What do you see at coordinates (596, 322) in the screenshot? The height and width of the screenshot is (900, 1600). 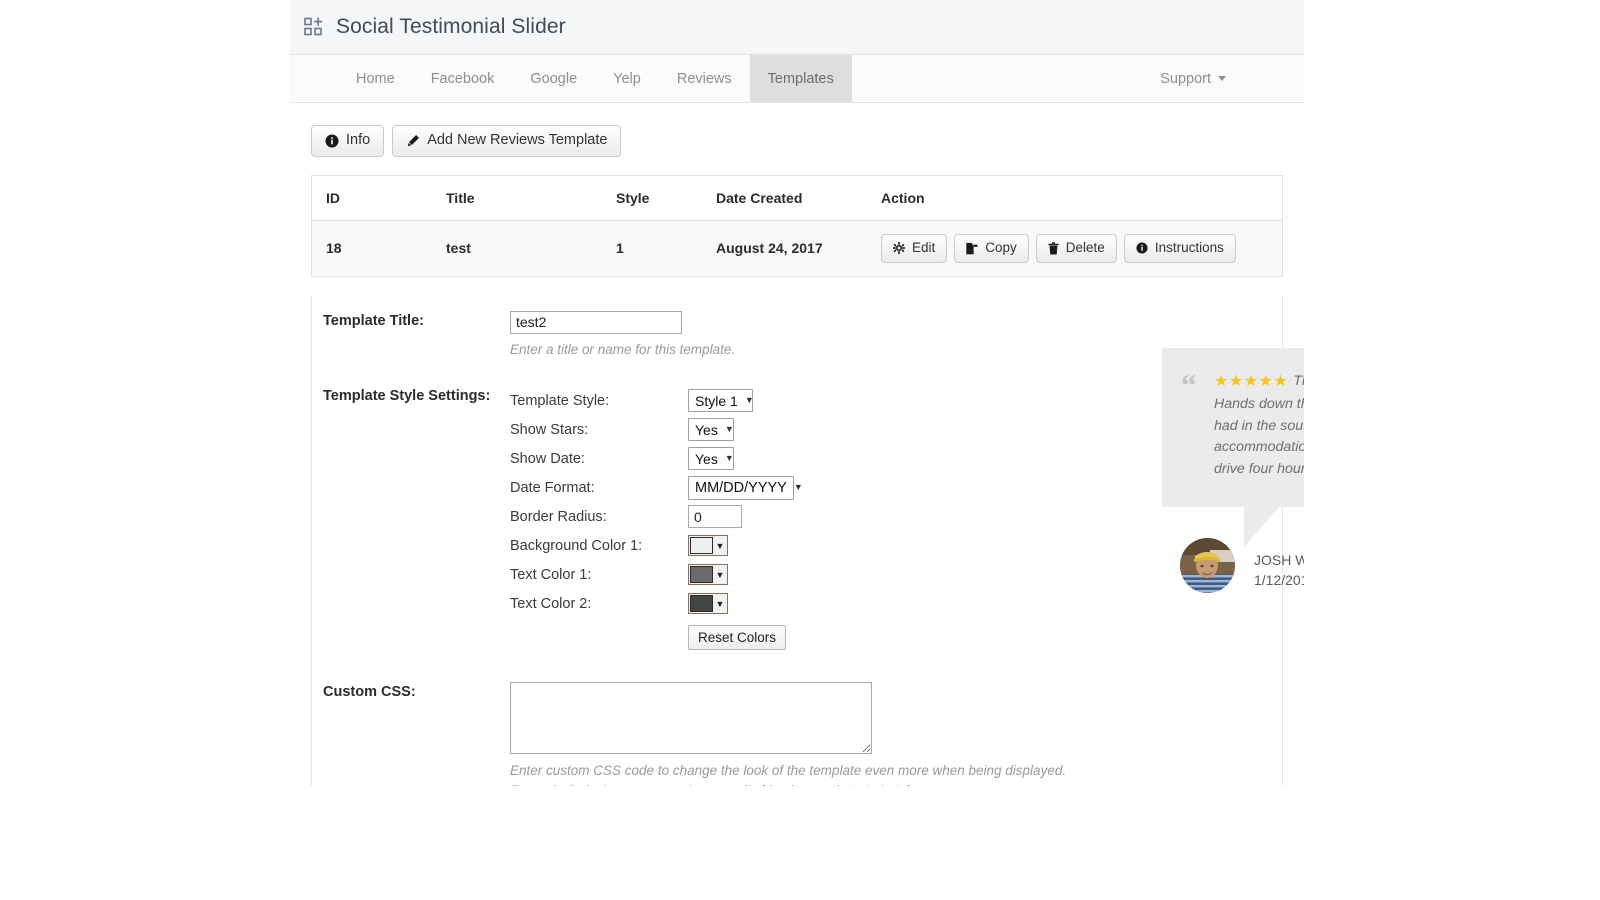 I see `template-title-input` at bounding box center [596, 322].